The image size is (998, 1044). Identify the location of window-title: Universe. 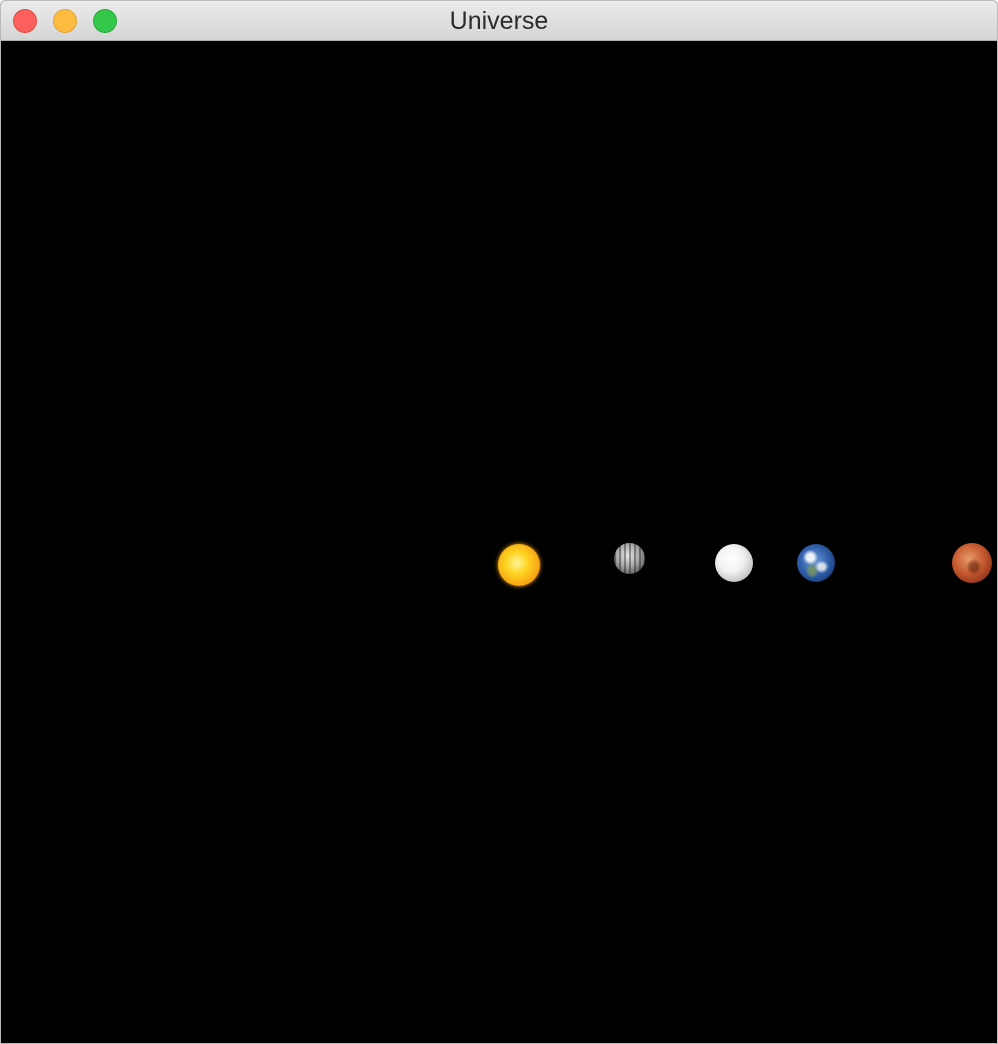
(499, 21).